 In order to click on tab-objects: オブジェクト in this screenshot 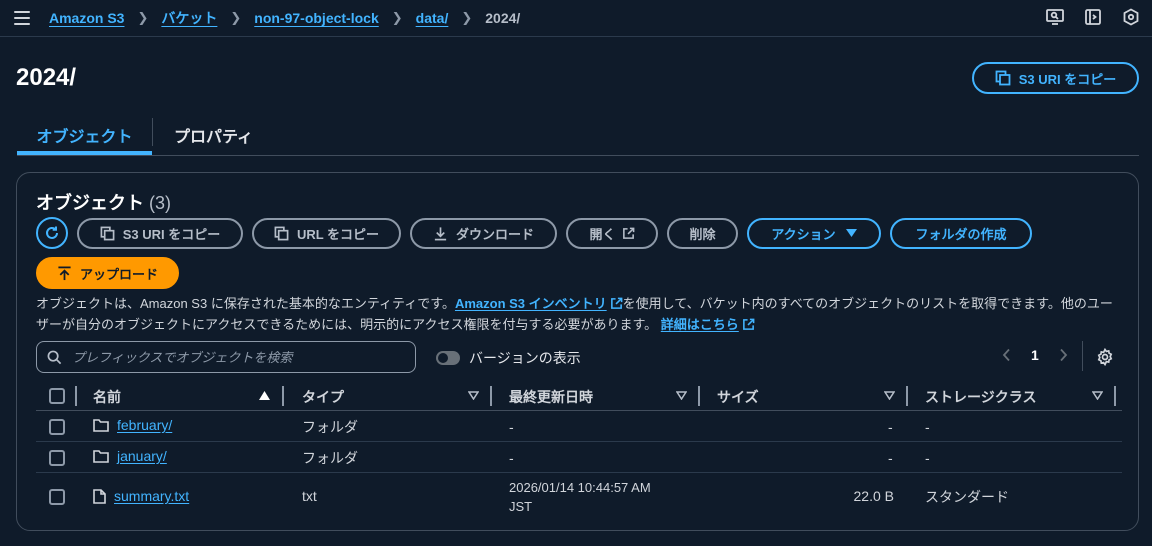, I will do `click(84, 135)`.